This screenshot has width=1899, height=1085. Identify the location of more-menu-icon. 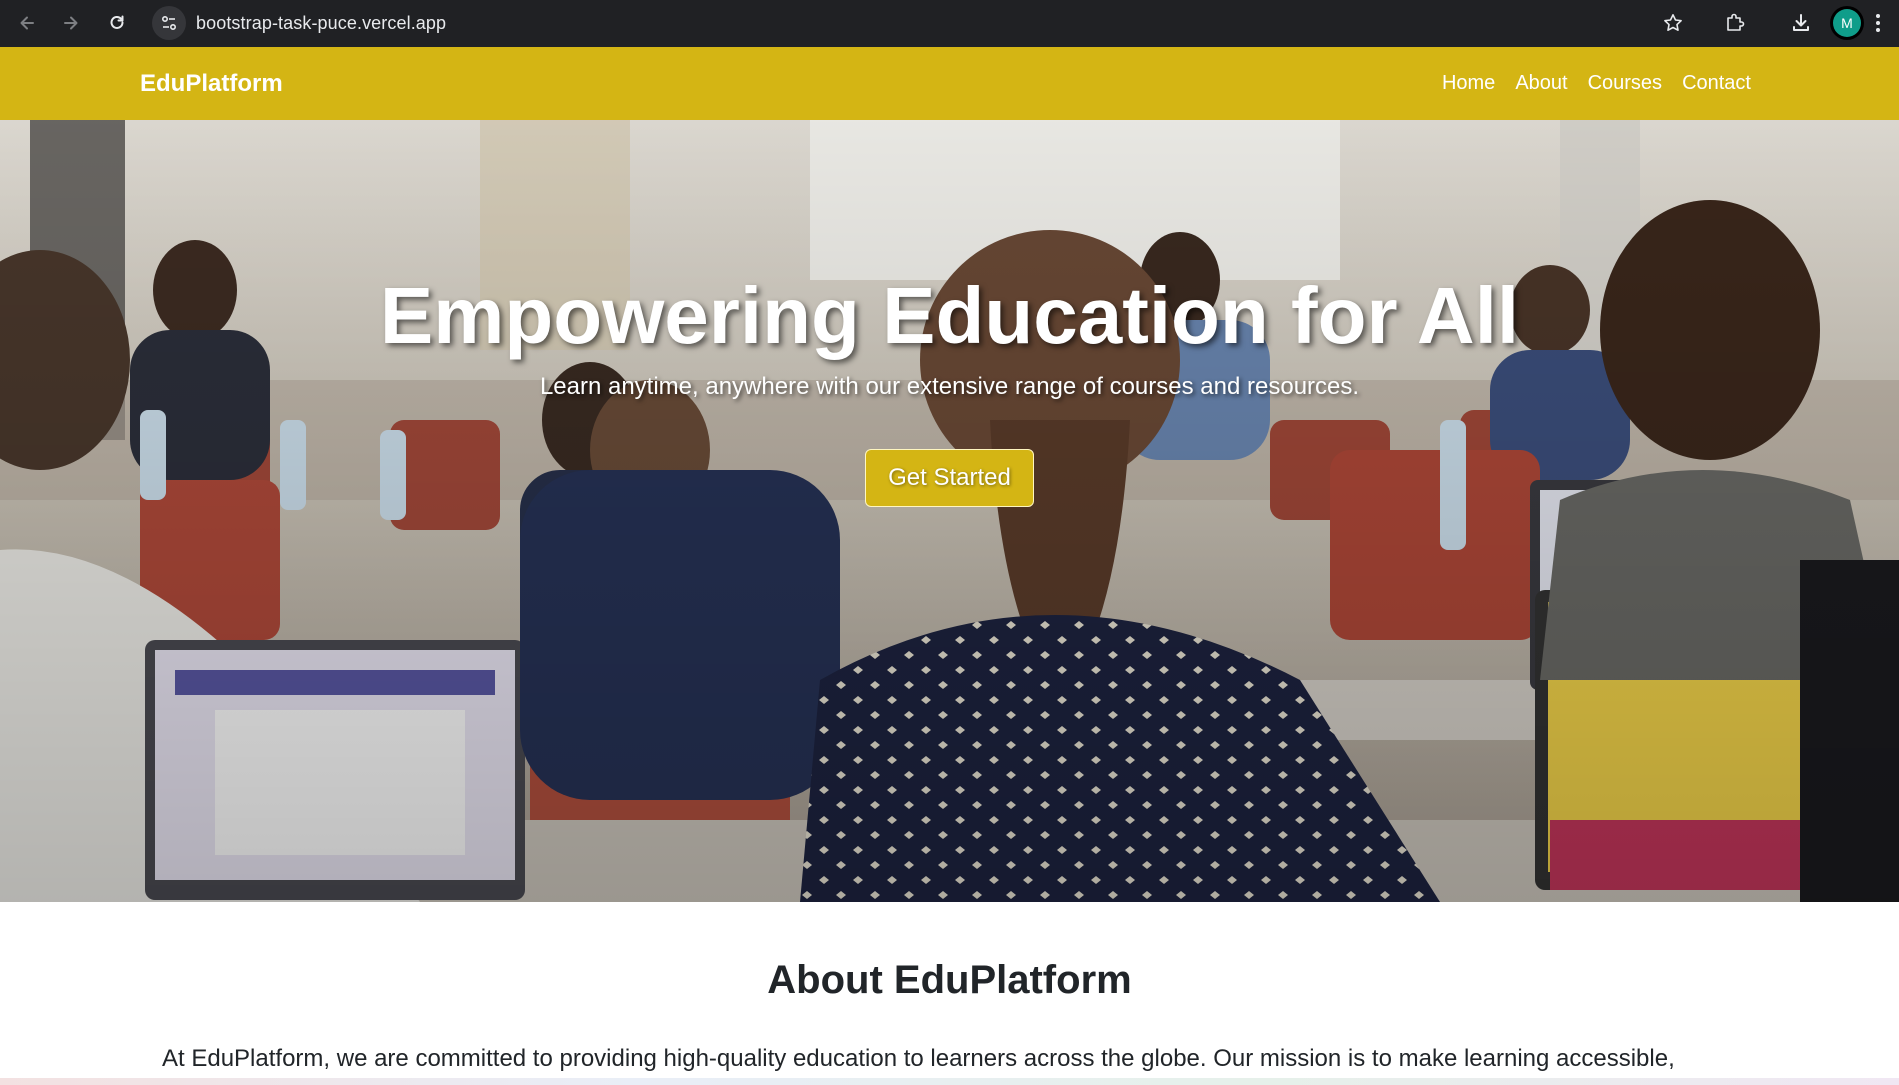
(1878, 23).